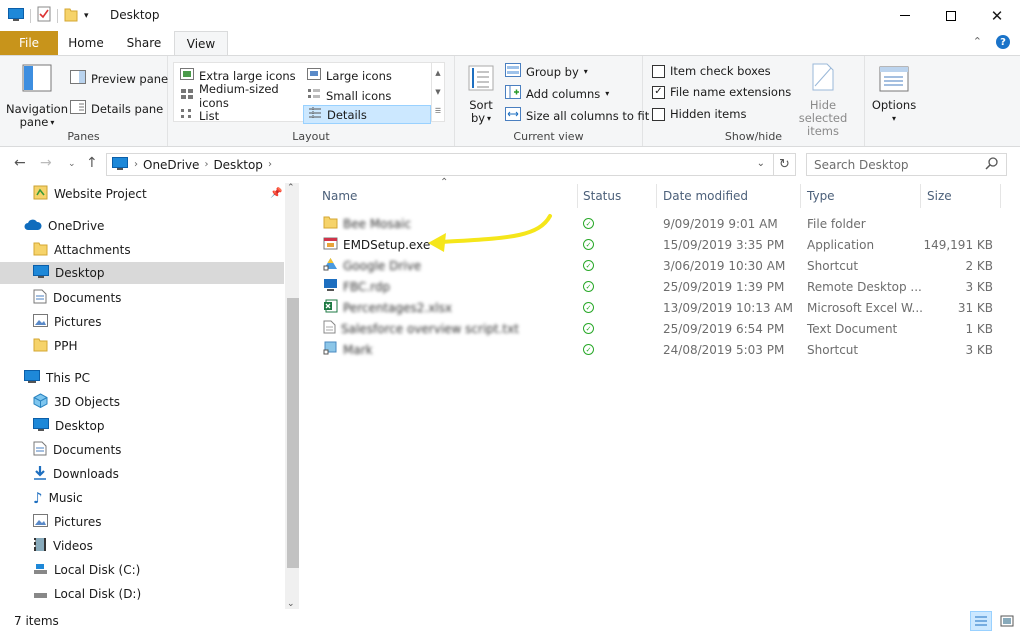  I want to click on item-check-boxes-checkbox, so click(658, 71).